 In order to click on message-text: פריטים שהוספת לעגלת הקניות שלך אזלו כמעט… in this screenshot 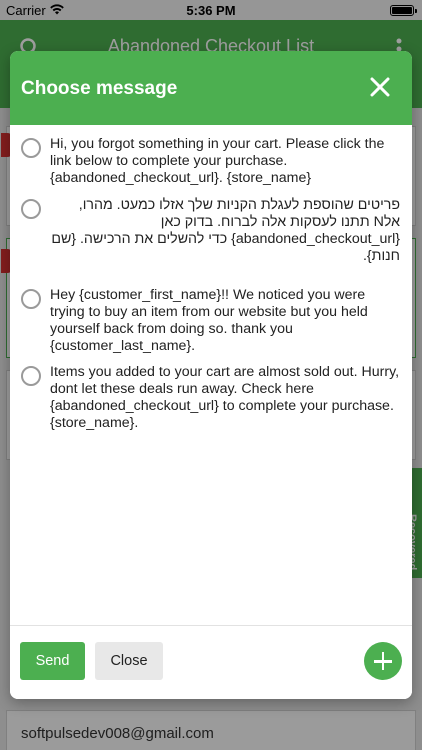, I will do `click(225, 230)`.